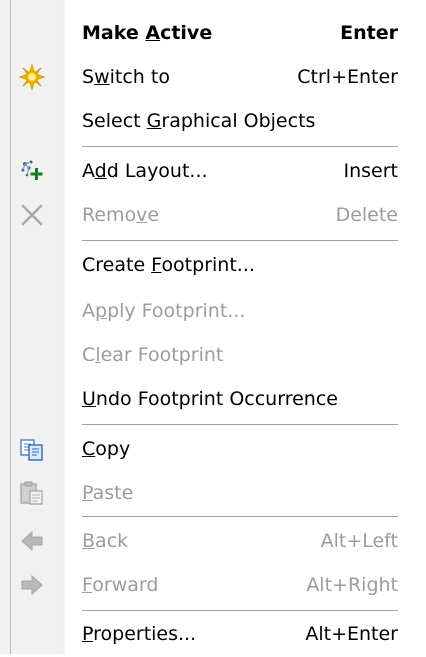 Image resolution: width=426 pixels, height=657 pixels. What do you see at coordinates (32, 541) in the screenshot?
I see `back-arrow-icon` at bounding box center [32, 541].